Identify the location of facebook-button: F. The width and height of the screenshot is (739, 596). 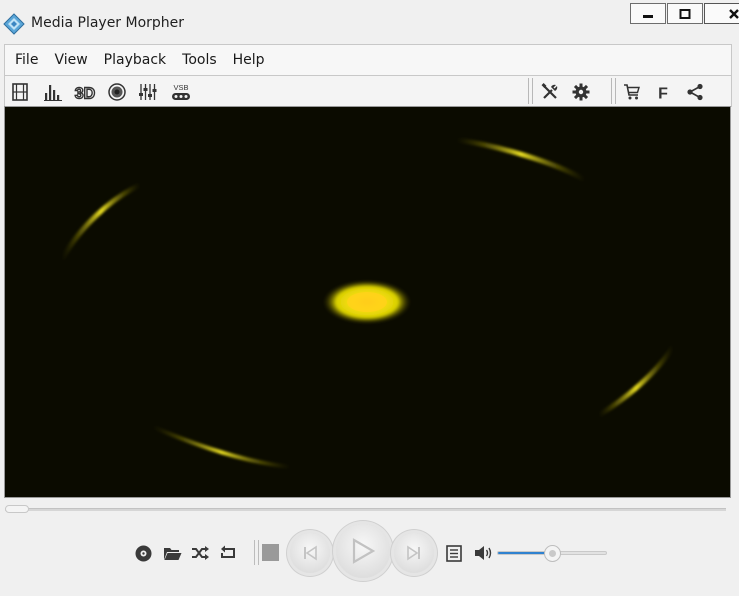
(663, 92).